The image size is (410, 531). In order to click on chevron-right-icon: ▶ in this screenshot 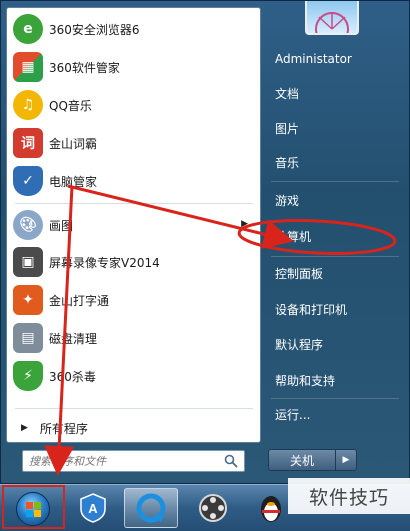, I will do `click(346, 460)`.